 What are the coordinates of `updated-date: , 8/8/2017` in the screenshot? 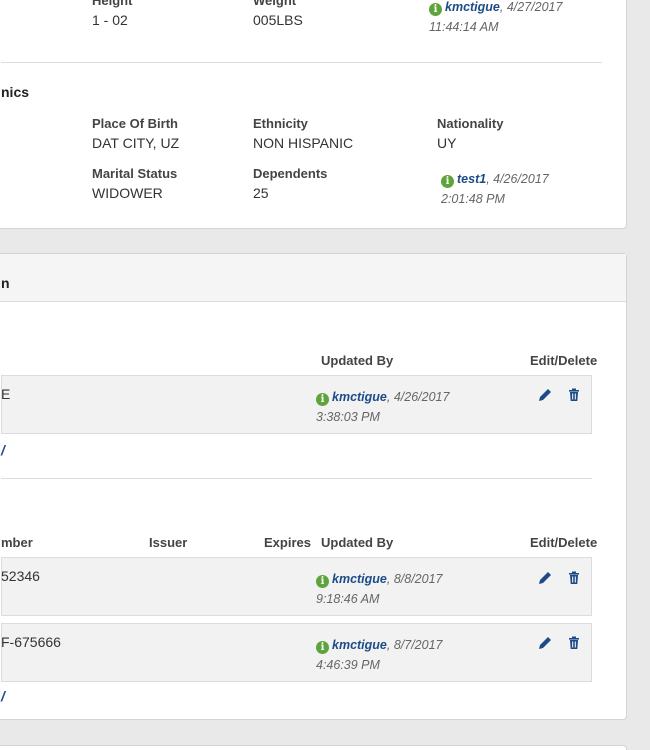 It's located at (414, 579).